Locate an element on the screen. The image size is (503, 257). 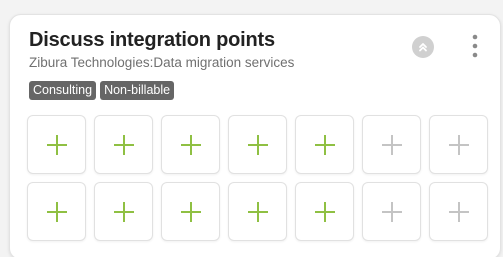
more-options-button is located at coordinates (475, 48).